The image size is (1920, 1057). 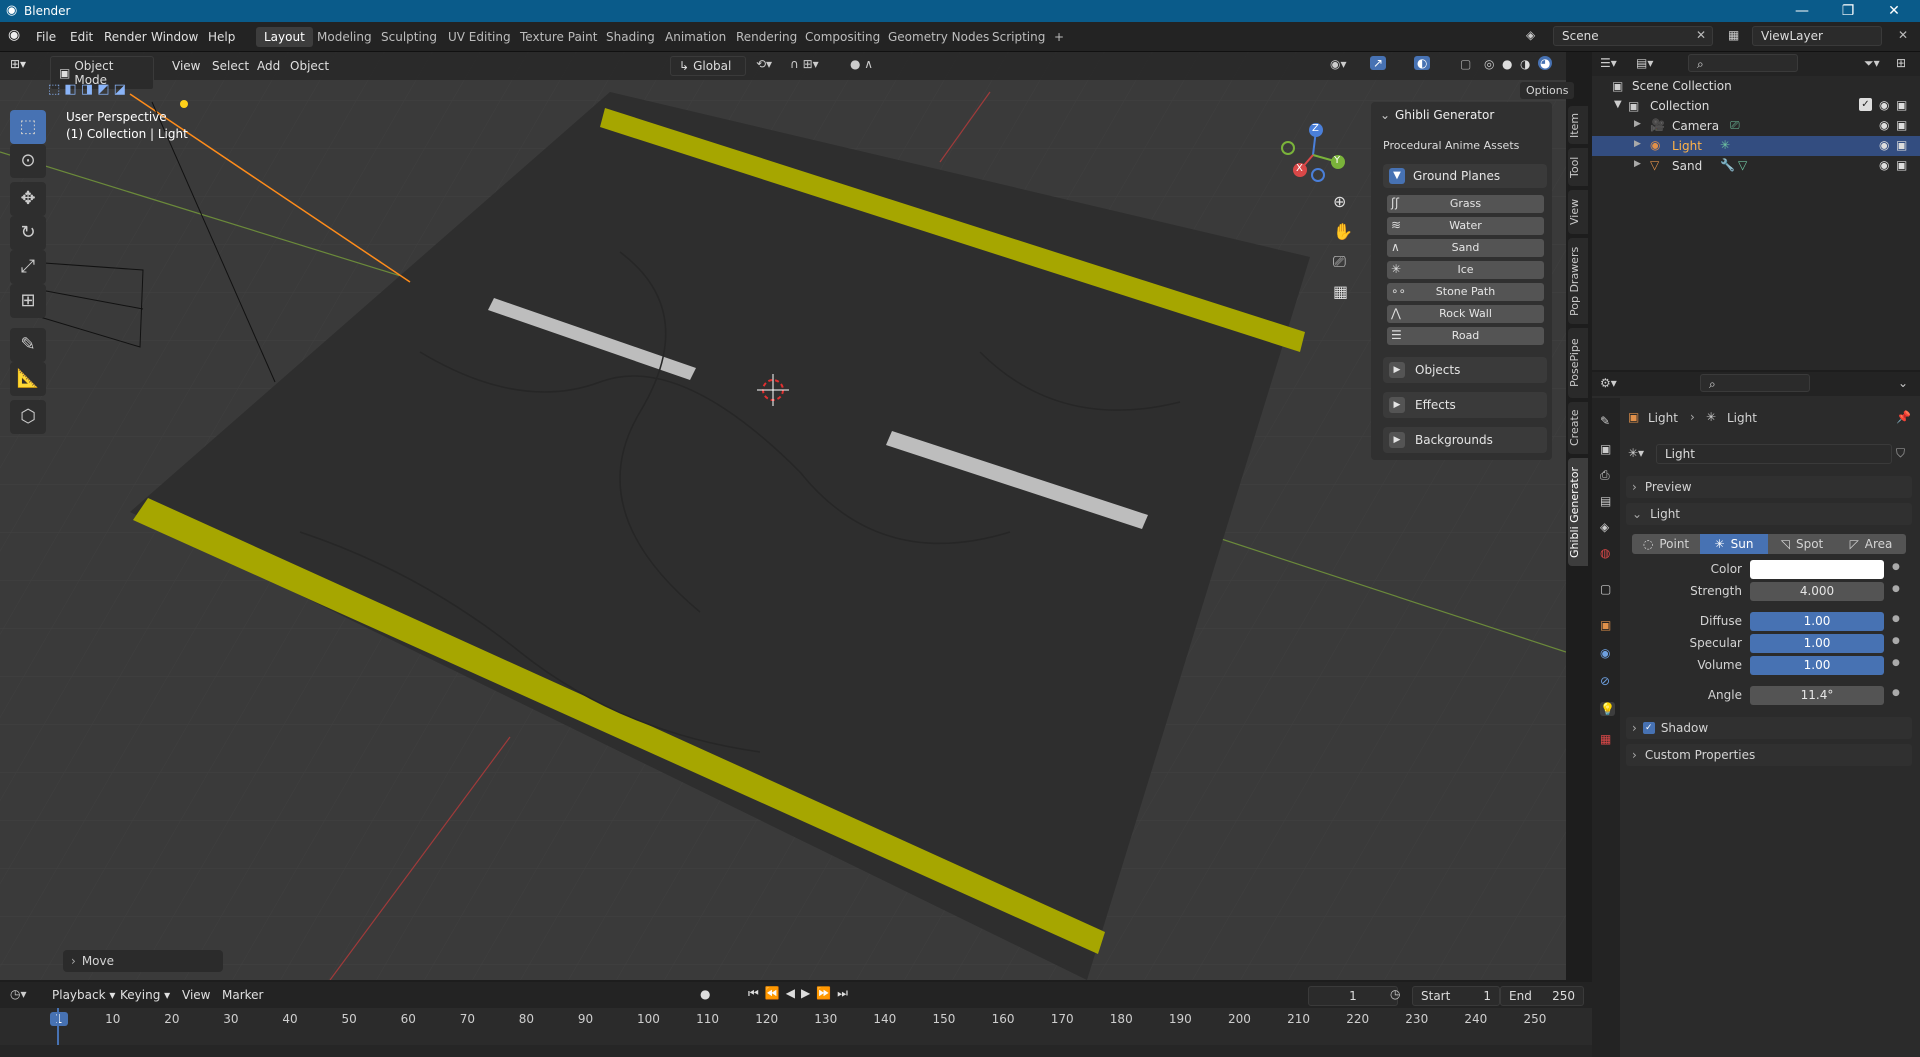 What do you see at coordinates (1605, 449) in the screenshot?
I see `render-tab-icon: ▣` at bounding box center [1605, 449].